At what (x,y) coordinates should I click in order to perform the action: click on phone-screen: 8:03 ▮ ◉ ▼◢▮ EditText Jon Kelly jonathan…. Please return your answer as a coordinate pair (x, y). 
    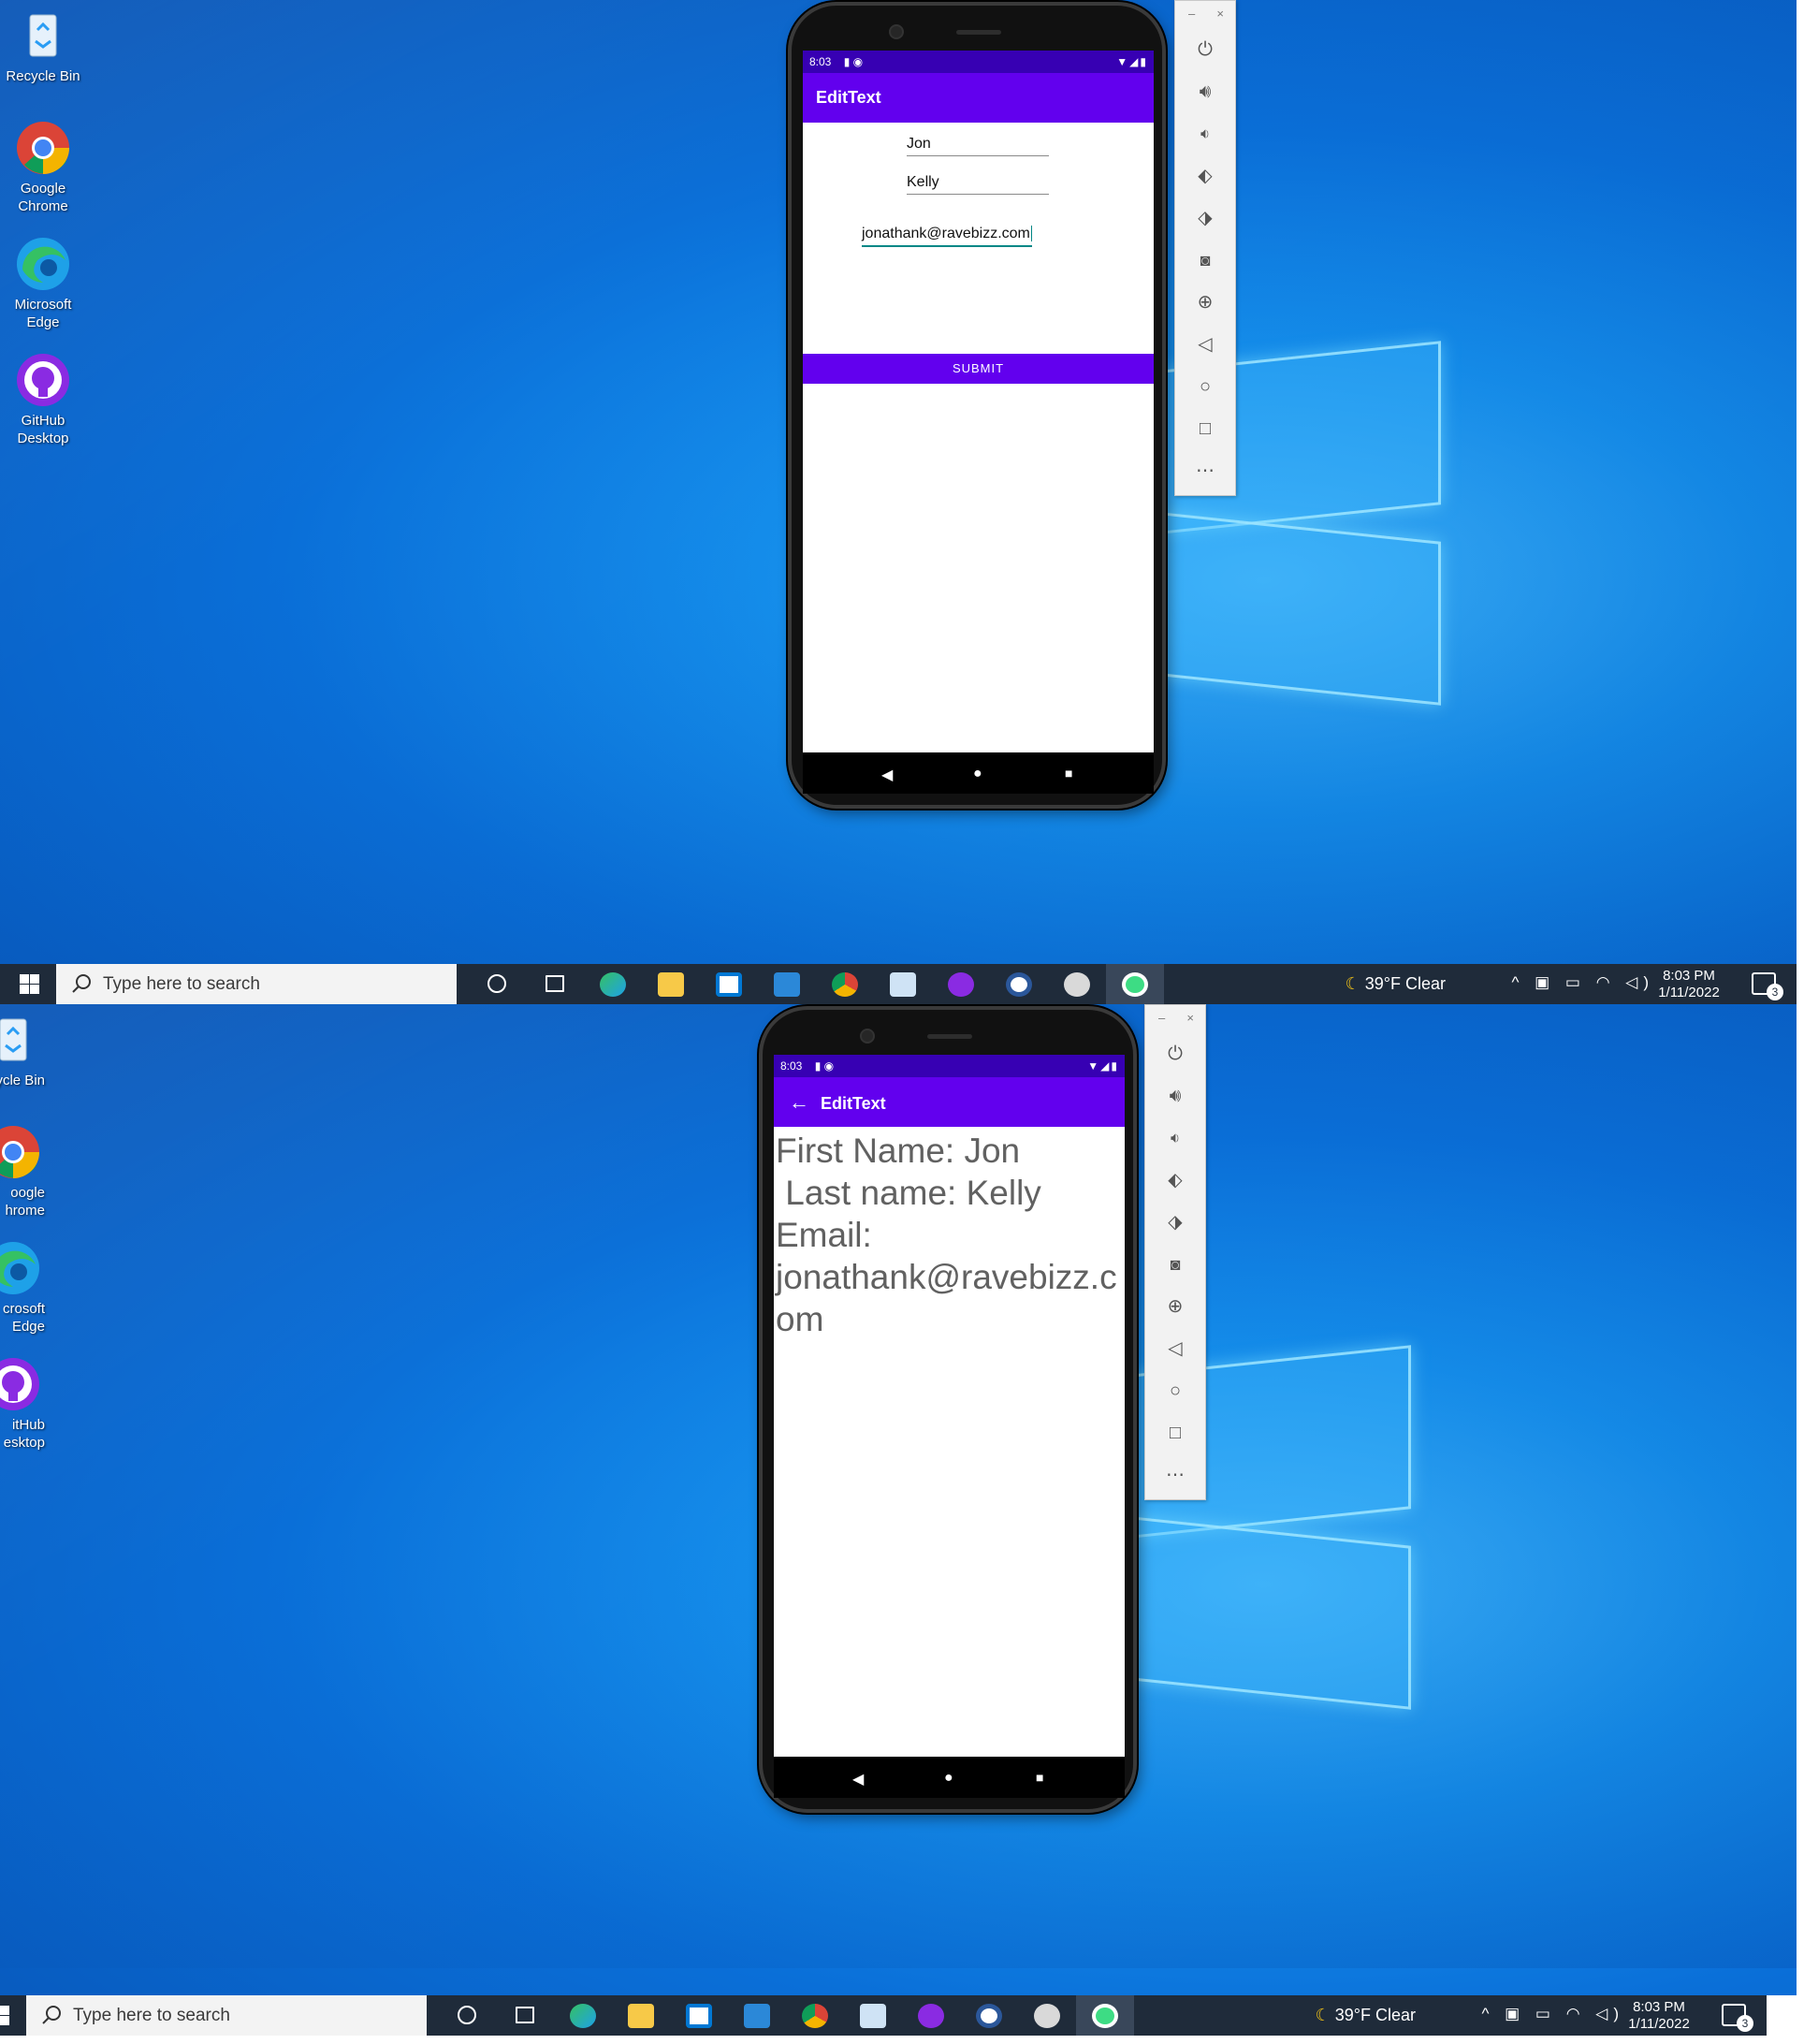
    Looking at the image, I should click on (978, 401).